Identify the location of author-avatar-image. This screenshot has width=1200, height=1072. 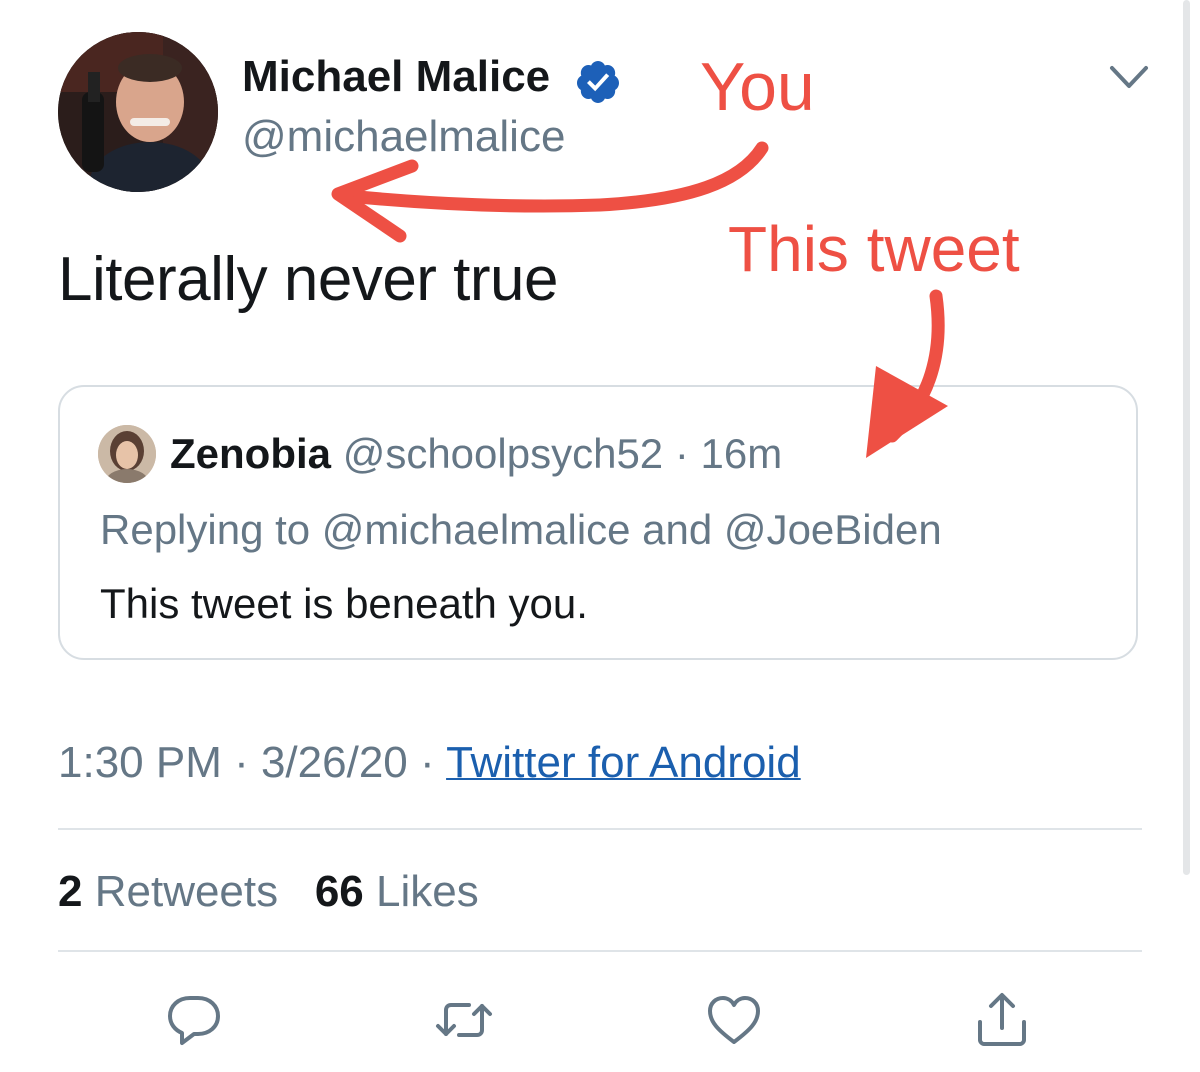
(138, 112).